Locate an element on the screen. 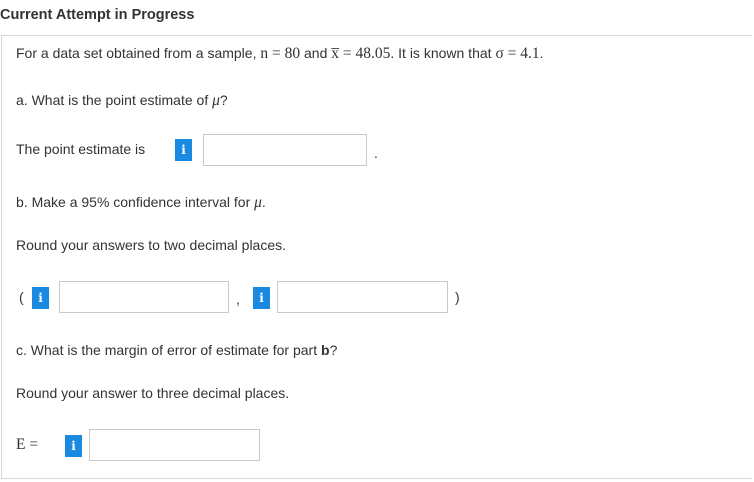  part-c-question-end: ? is located at coordinates (333, 350).